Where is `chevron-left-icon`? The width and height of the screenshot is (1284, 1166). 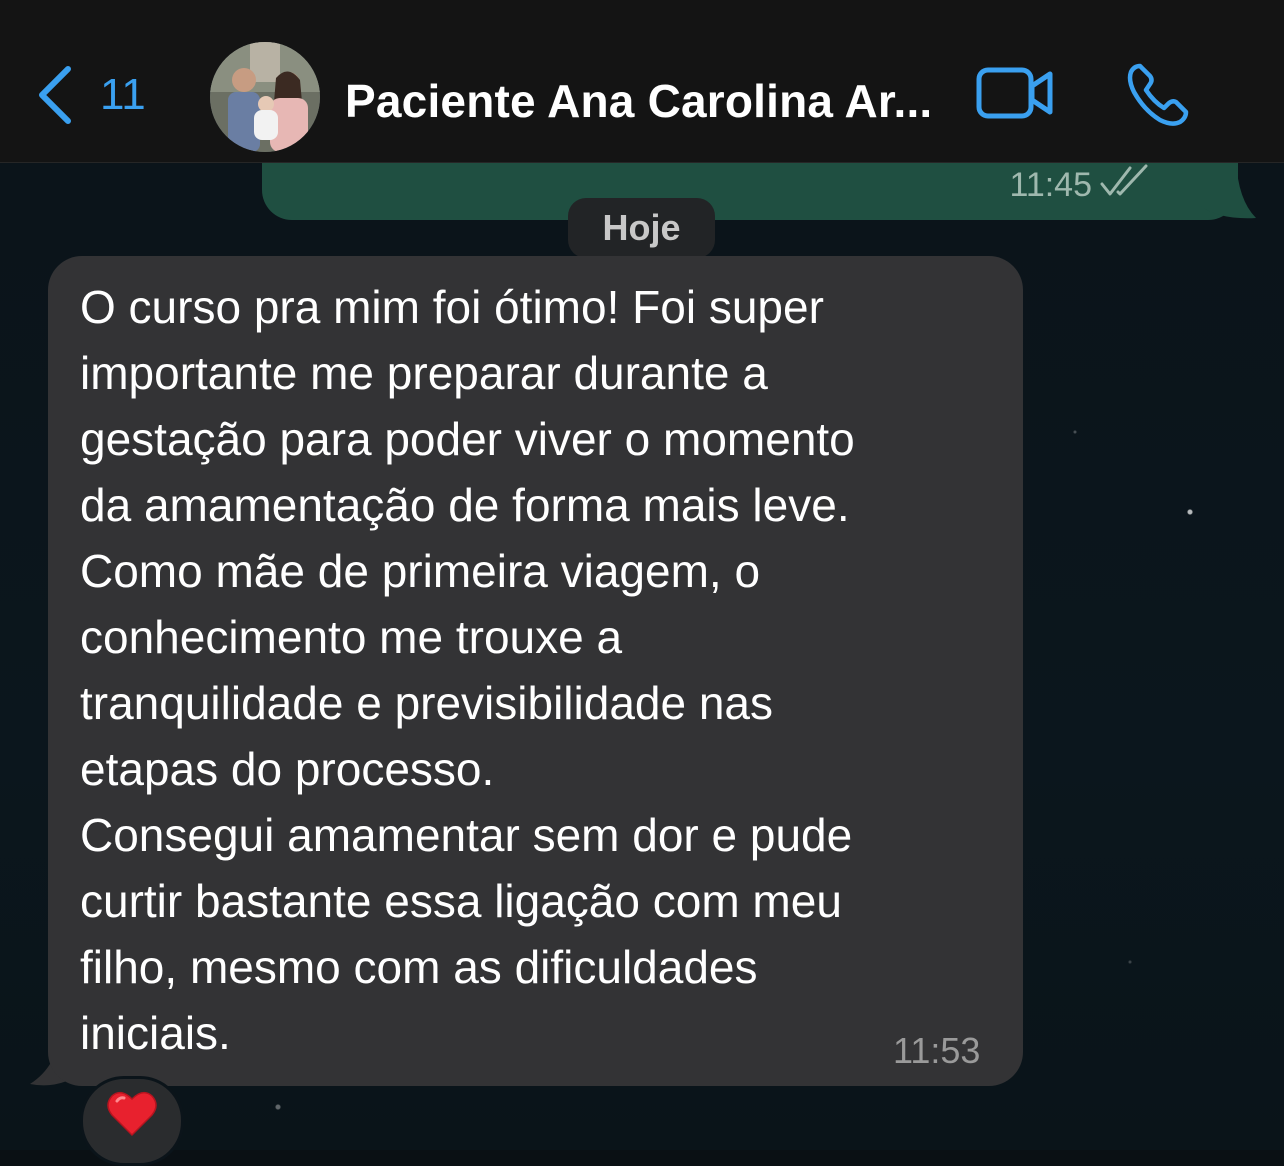 chevron-left-icon is located at coordinates (54, 95).